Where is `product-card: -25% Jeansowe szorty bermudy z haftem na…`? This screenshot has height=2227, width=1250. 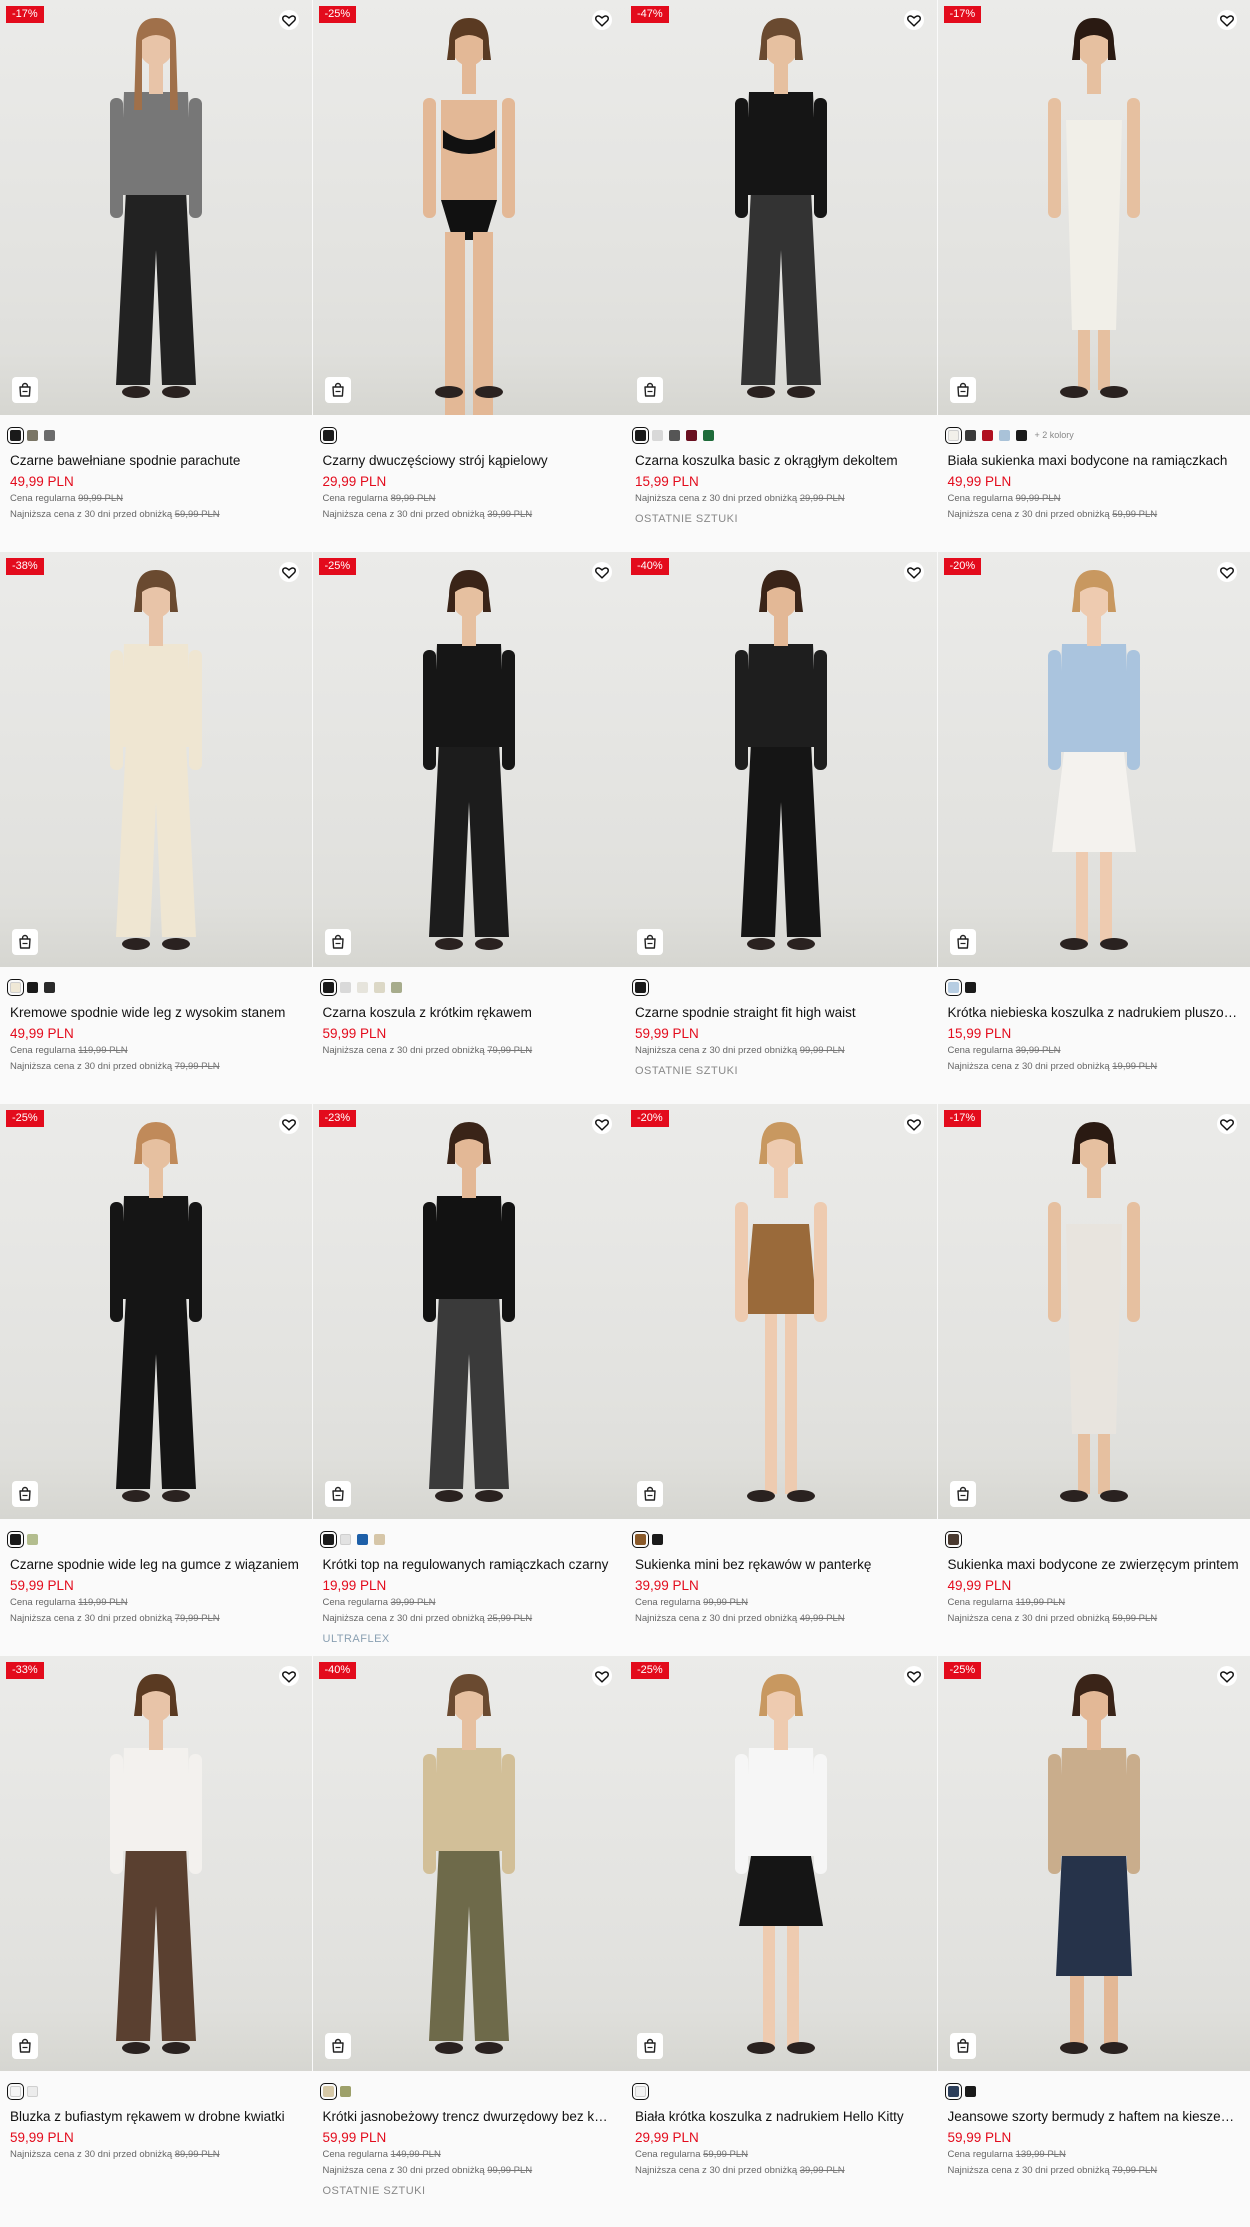 product-card: -25% Jeansowe szorty bermudy z haftem na… is located at coordinates (1093, 1932).